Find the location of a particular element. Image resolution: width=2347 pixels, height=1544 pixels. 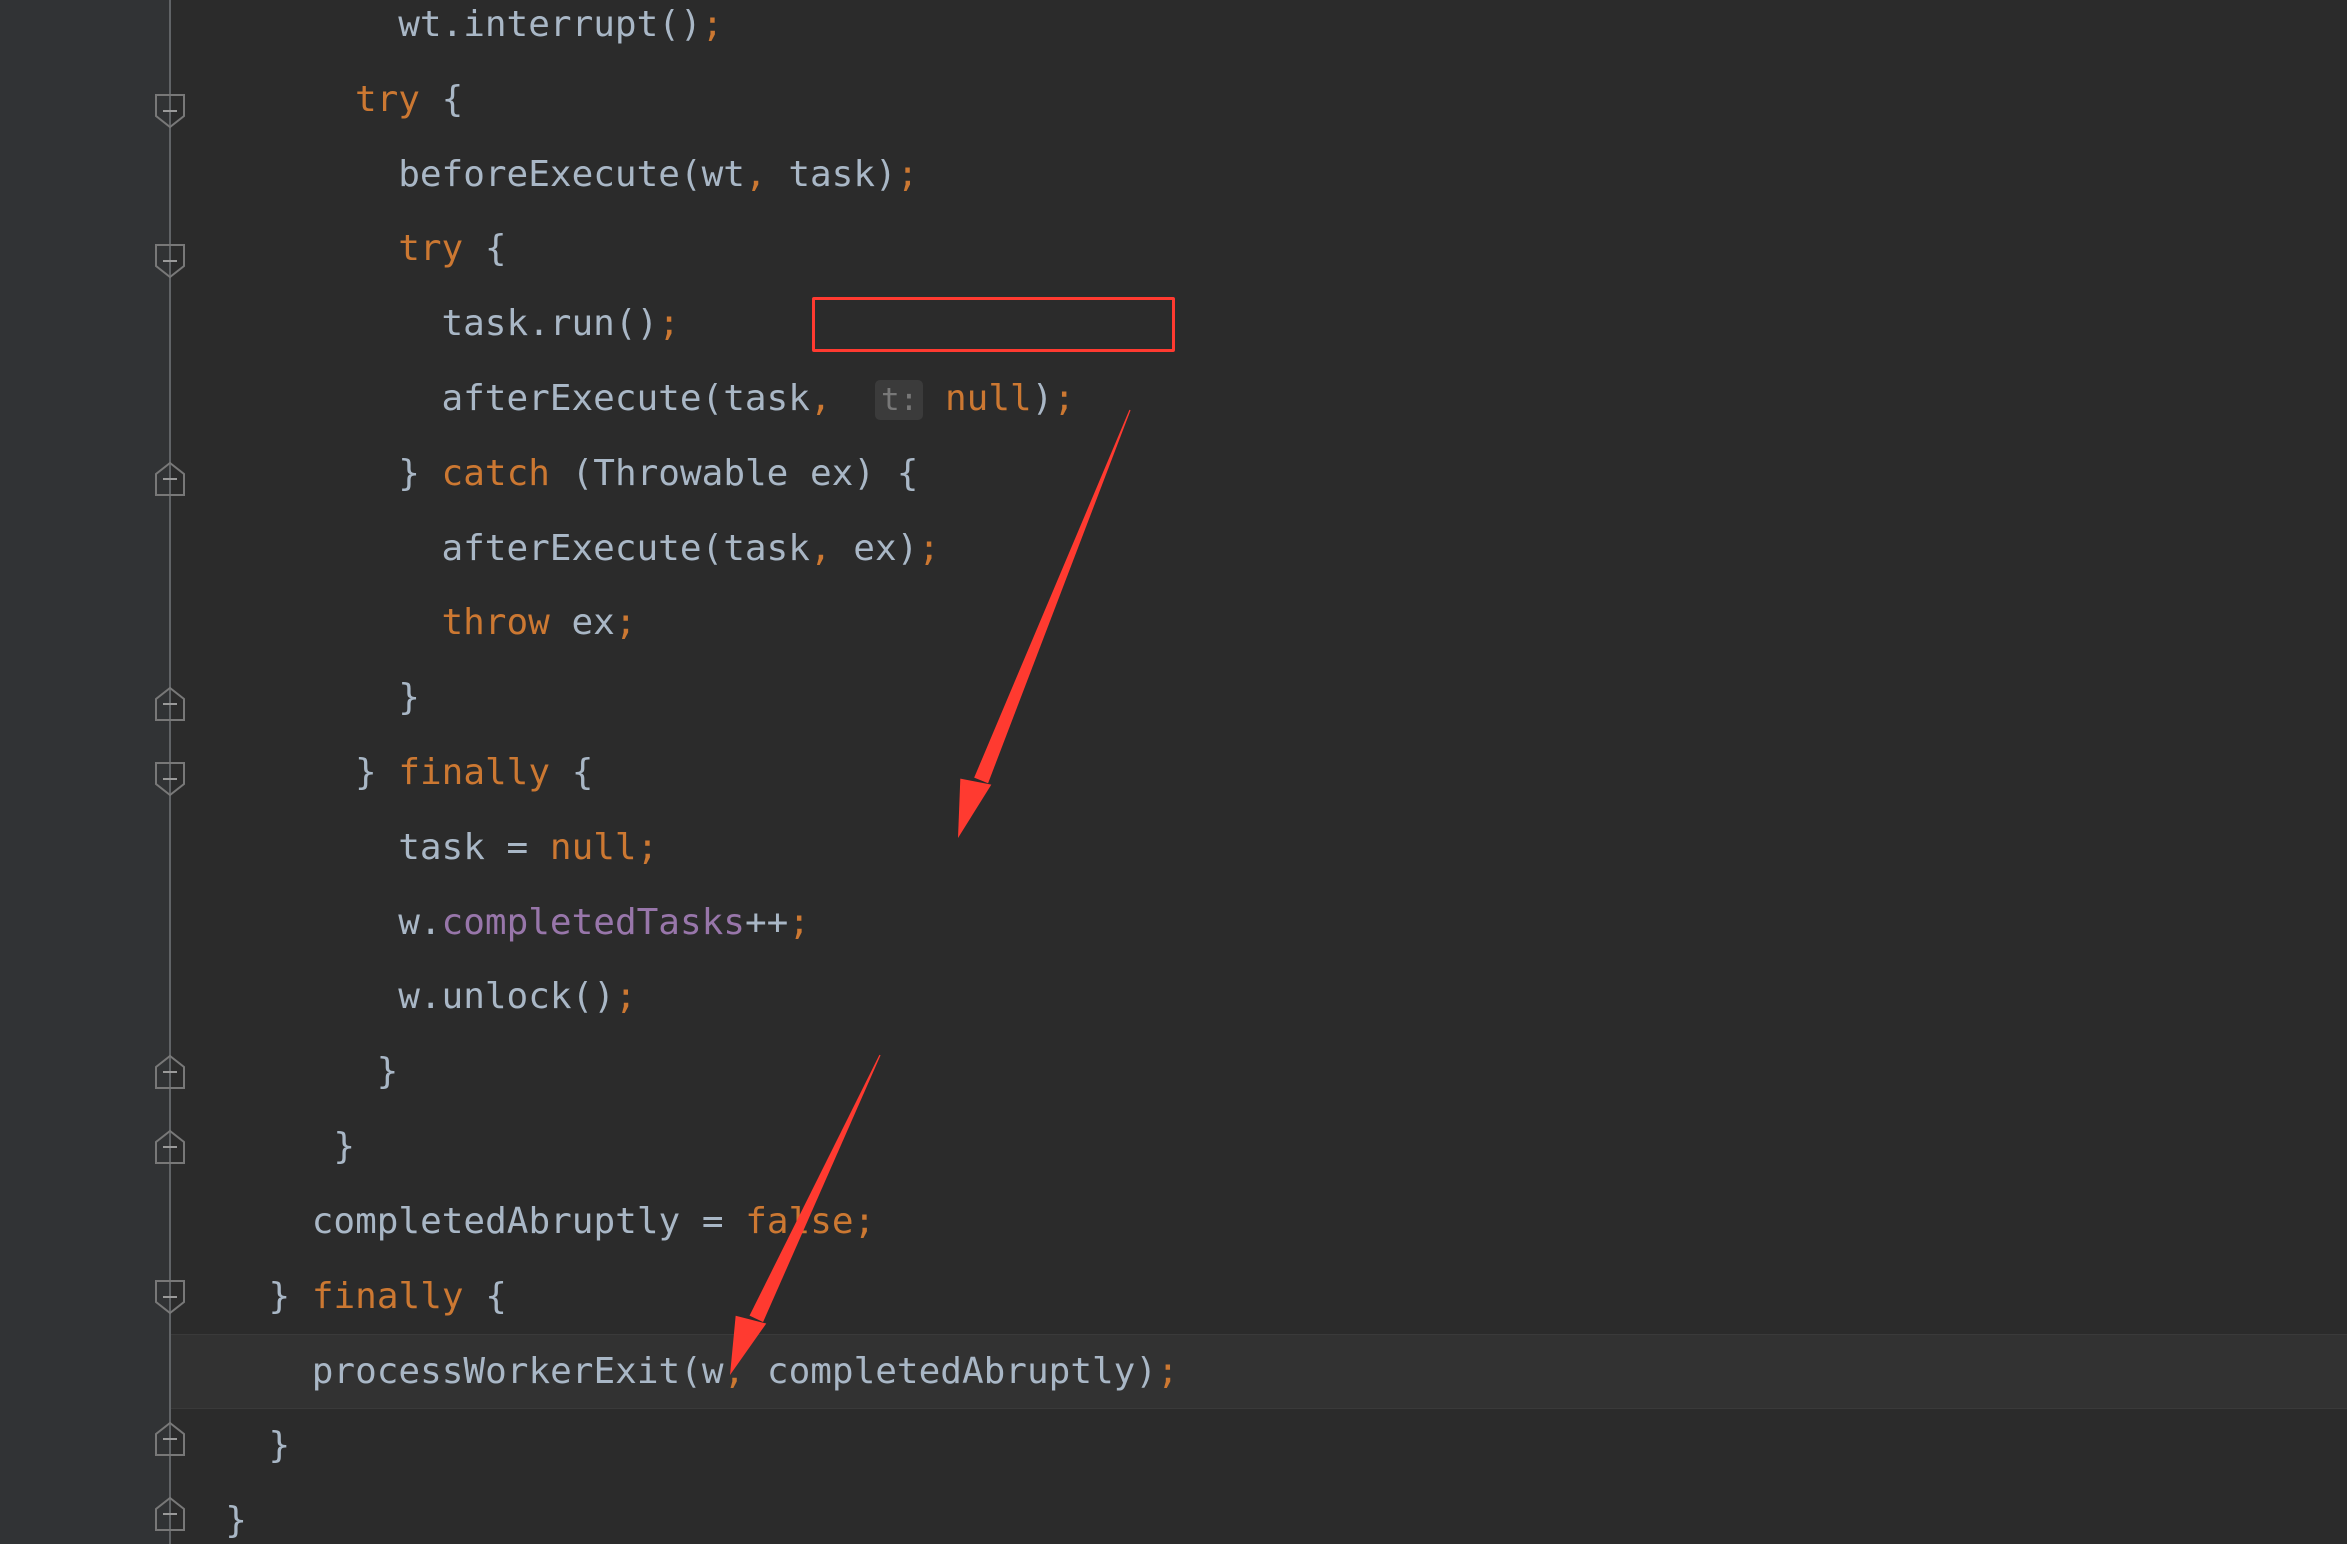

line-completed-abruptly-token-1: false is located at coordinates (799, 1221).